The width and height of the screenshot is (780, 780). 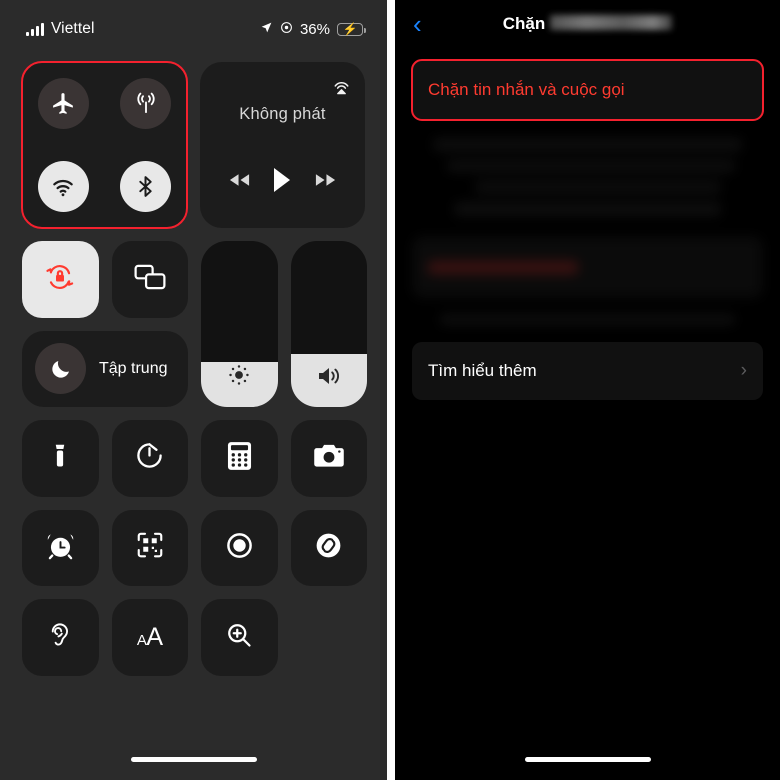 What do you see at coordinates (341, 87) in the screenshot?
I see `airplay-audio-icon` at bounding box center [341, 87].